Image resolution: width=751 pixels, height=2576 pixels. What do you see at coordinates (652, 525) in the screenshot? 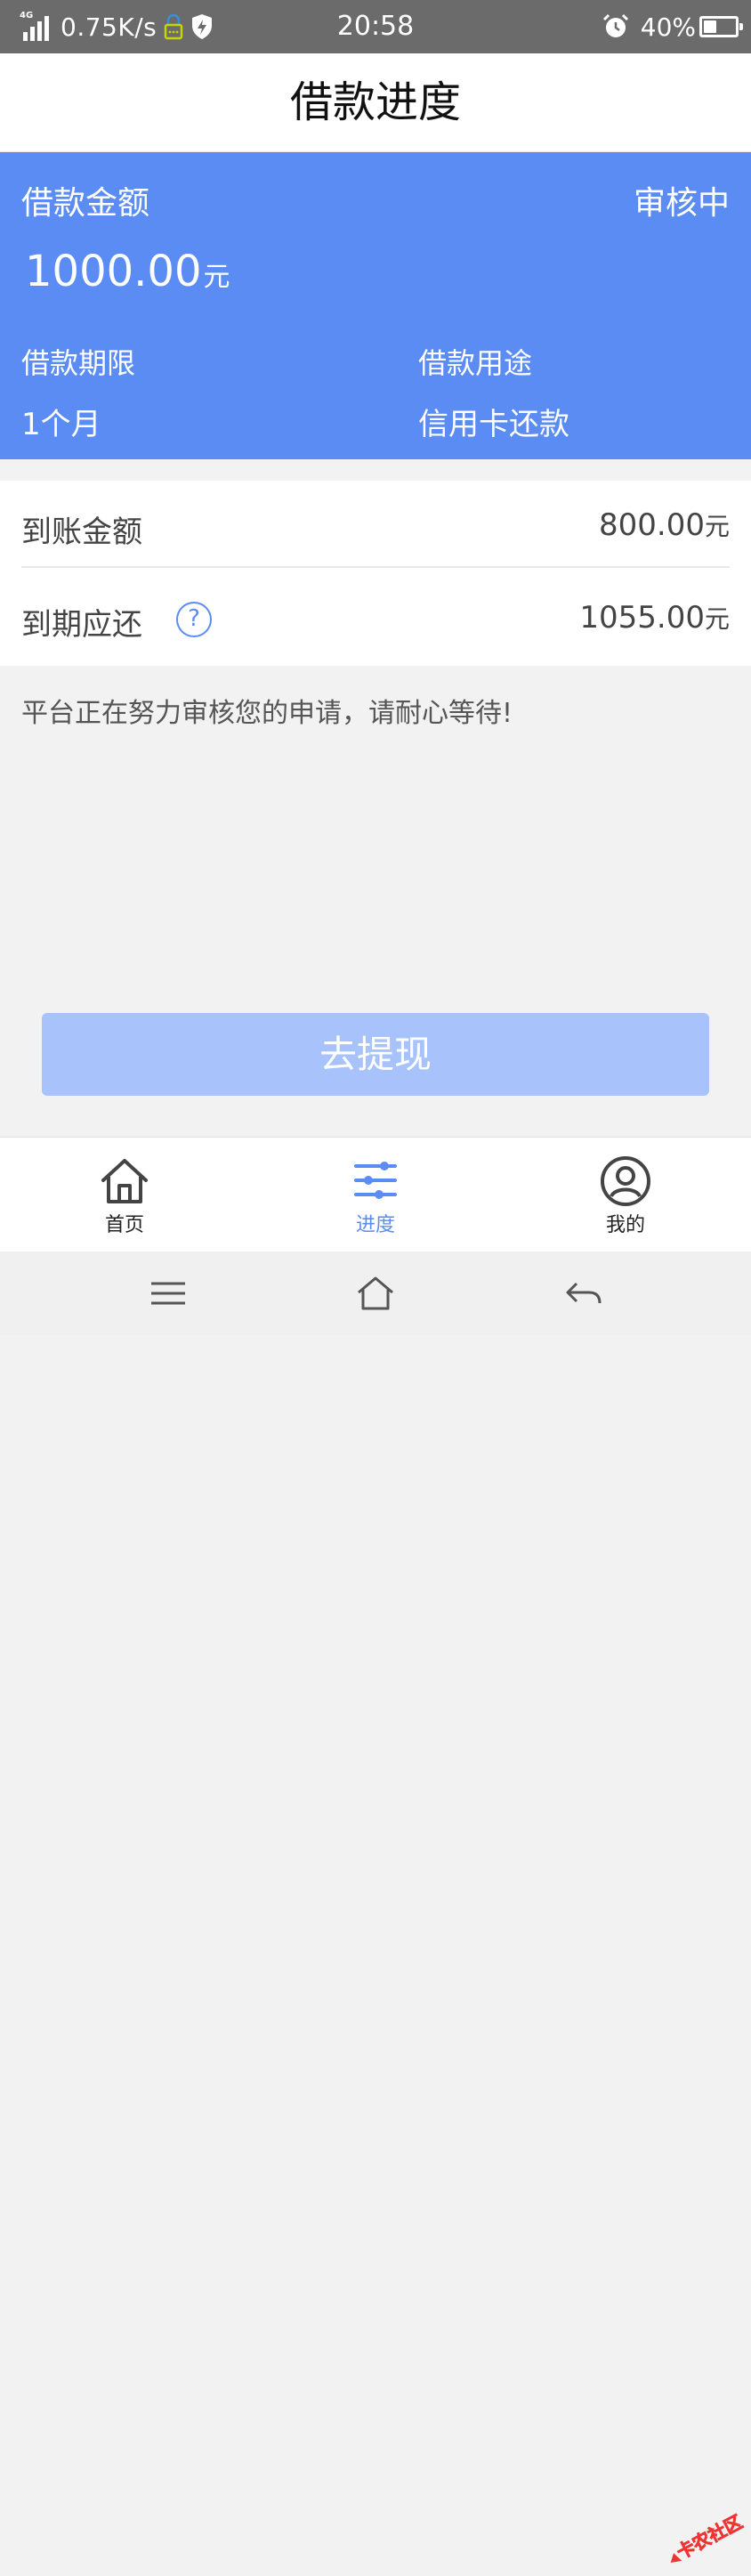
I see `received-amount-value: 800.00` at bounding box center [652, 525].